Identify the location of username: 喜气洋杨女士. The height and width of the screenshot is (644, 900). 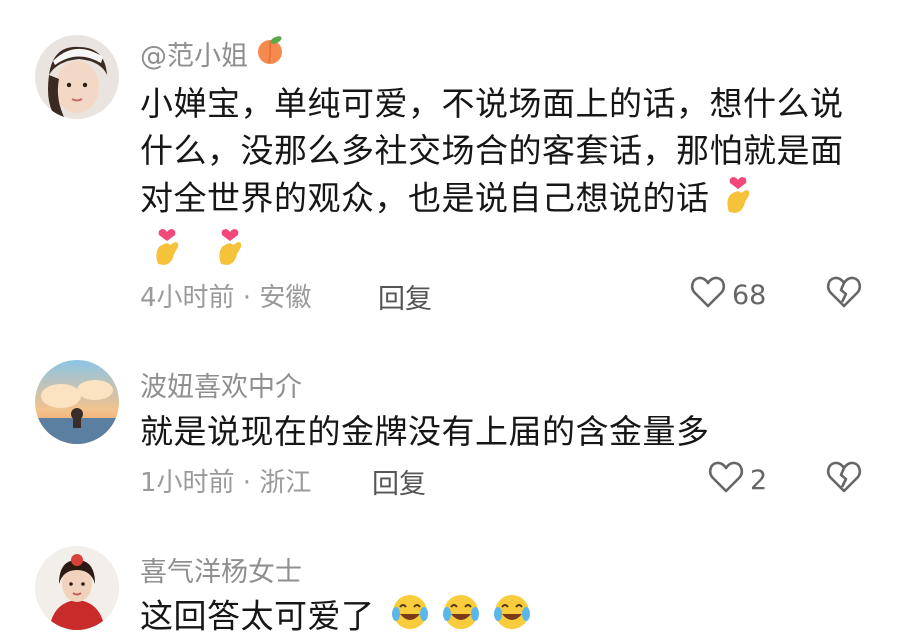
(221, 569).